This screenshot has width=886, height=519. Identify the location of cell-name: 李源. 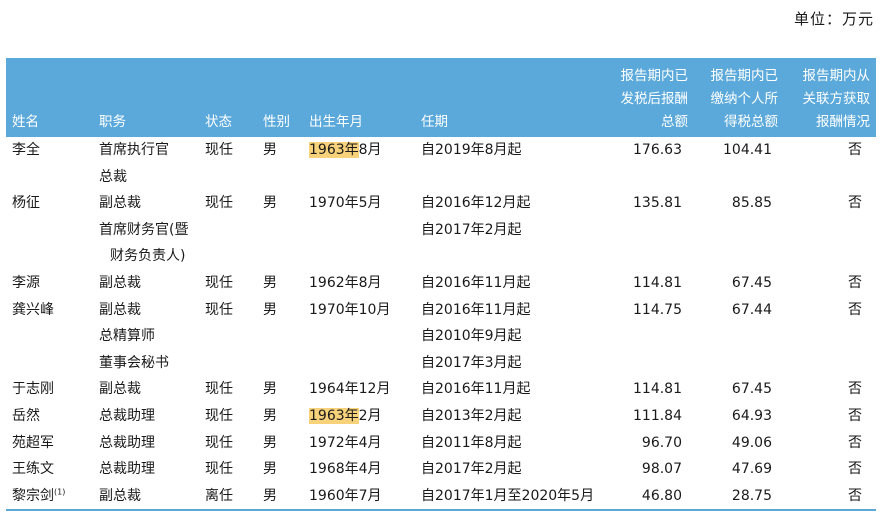
(26, 282).